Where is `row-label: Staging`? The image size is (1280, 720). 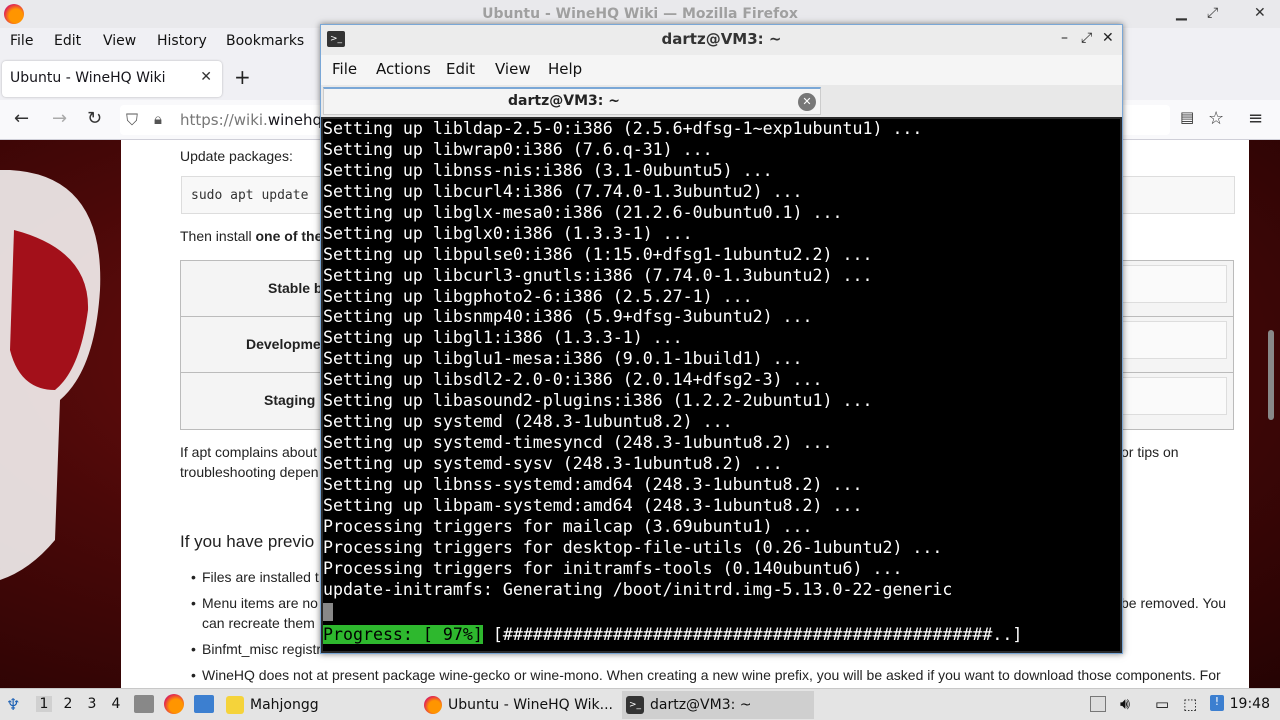 row-label: Staging is located at coordinates (290, 400).